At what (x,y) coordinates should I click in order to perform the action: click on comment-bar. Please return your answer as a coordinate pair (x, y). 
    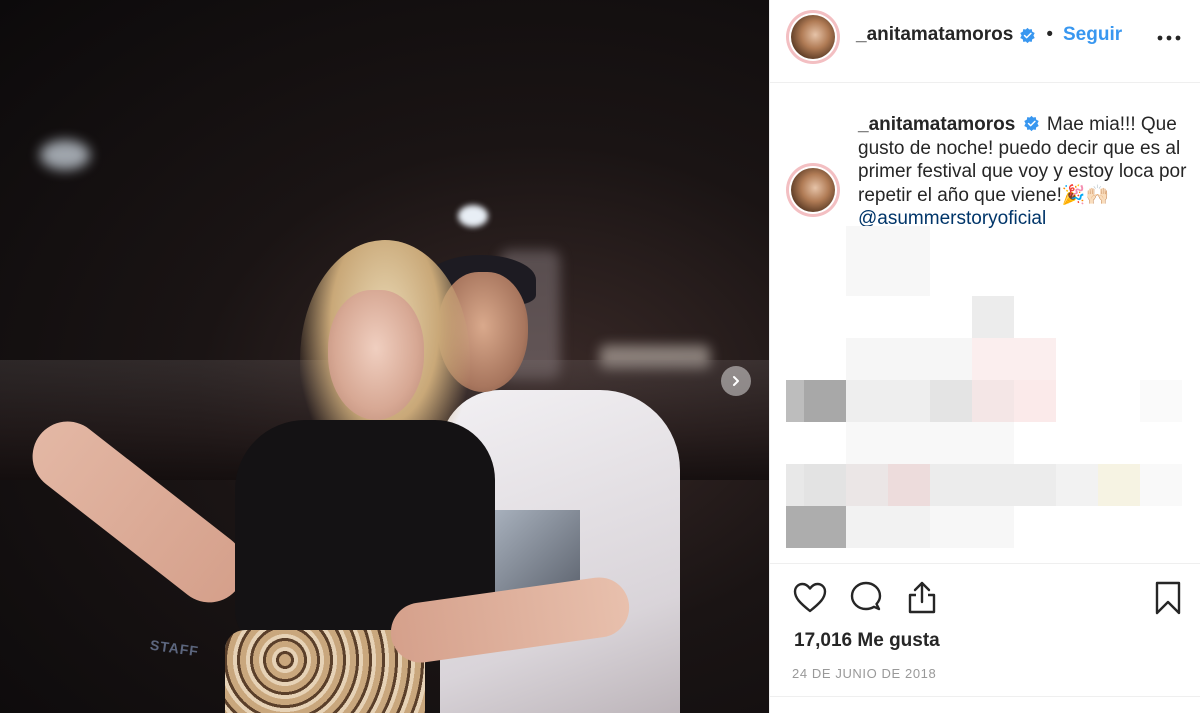
    Looking at the image, I should click on (985, 704).